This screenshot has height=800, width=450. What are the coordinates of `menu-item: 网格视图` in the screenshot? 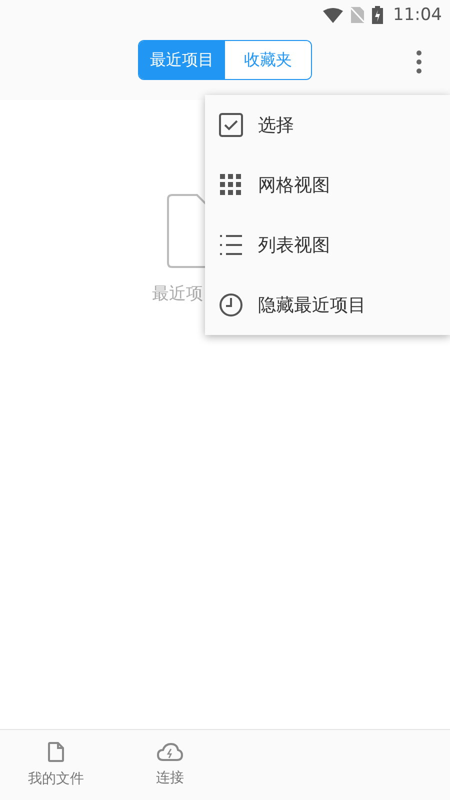 It's located at (327, 185).